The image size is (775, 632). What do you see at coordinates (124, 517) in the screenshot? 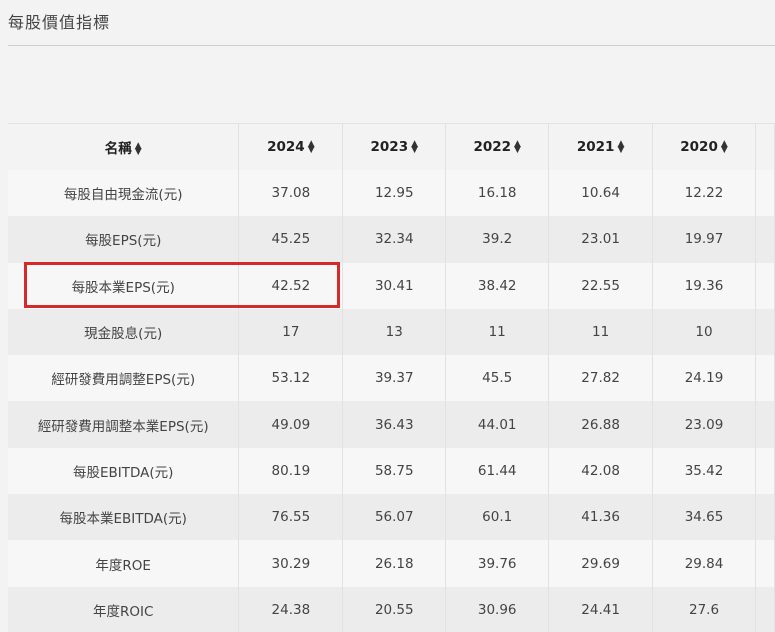
I see `row-label-cell: 每股本業EBITDA(元)` at bounding box center [124, 517].